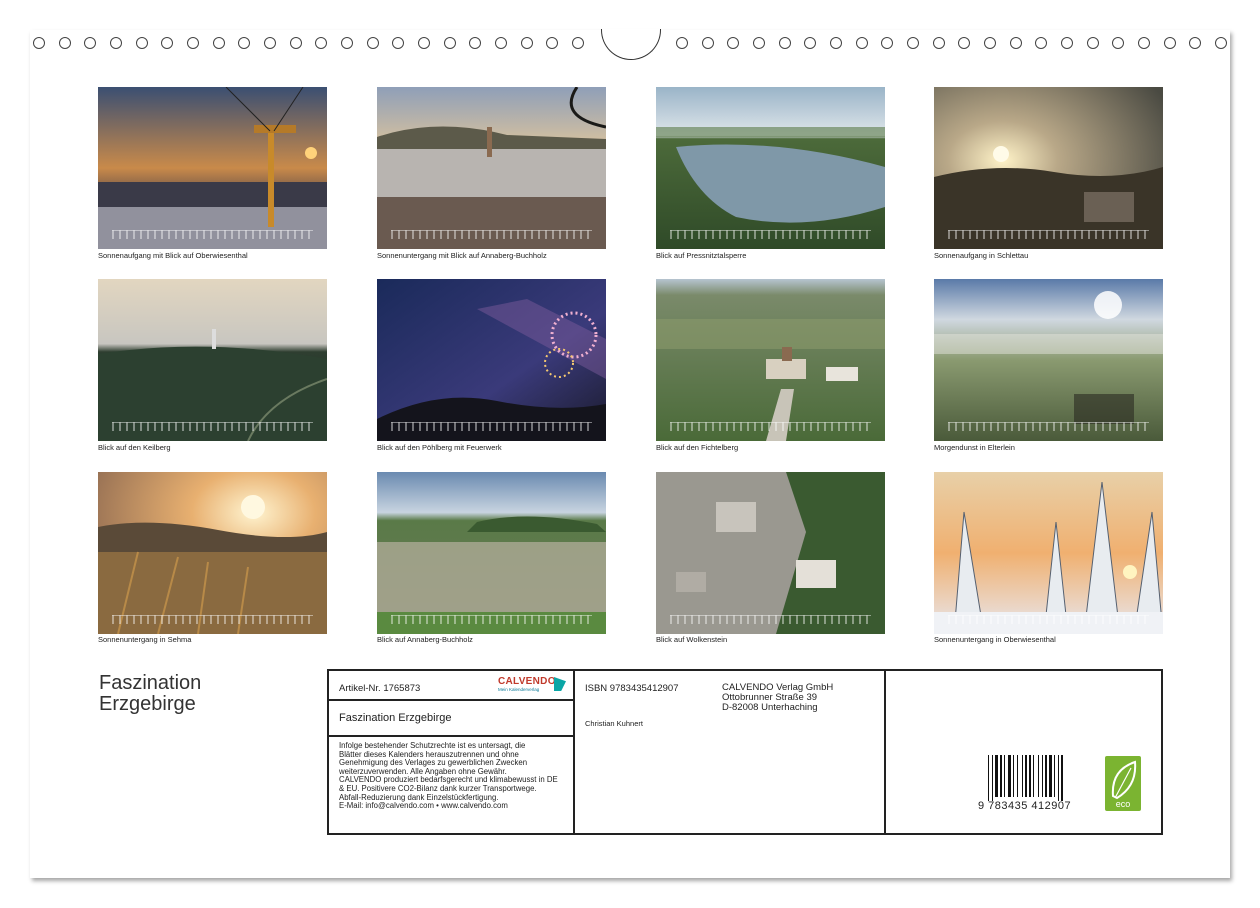 Image resolution: width=1260 pixels, height=908 pixels. I want to click on photo-caption: Morgendunst in Elterlein, so click(974, 447).